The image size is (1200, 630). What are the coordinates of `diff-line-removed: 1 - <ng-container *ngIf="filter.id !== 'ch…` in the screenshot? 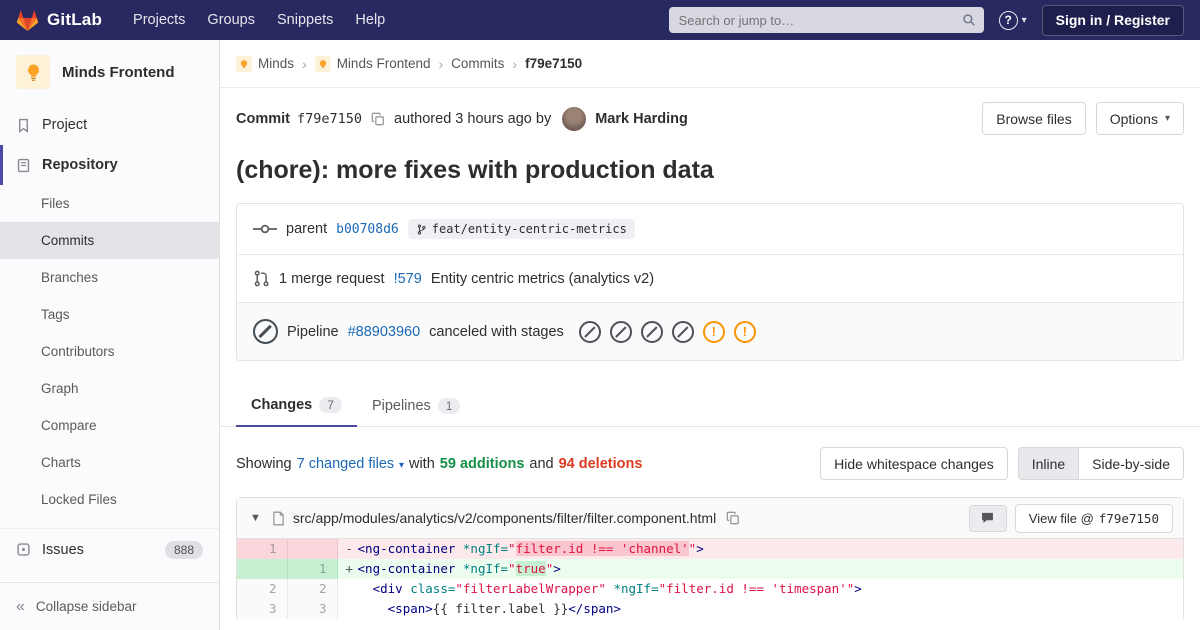 It's located at (710, 549).